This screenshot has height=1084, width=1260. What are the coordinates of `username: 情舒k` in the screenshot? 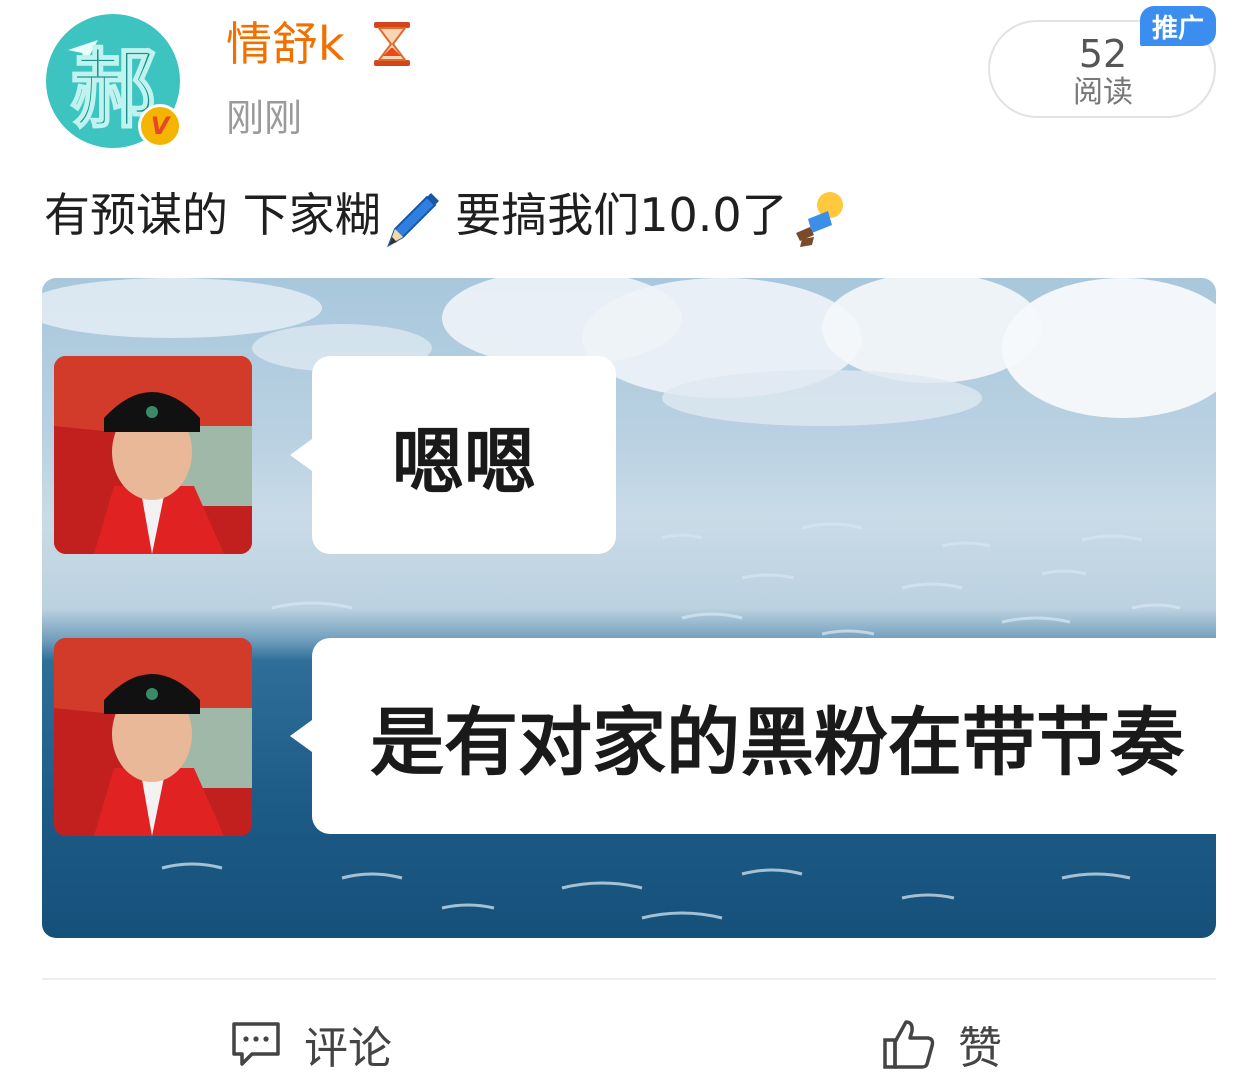 It's located at (285, 44).